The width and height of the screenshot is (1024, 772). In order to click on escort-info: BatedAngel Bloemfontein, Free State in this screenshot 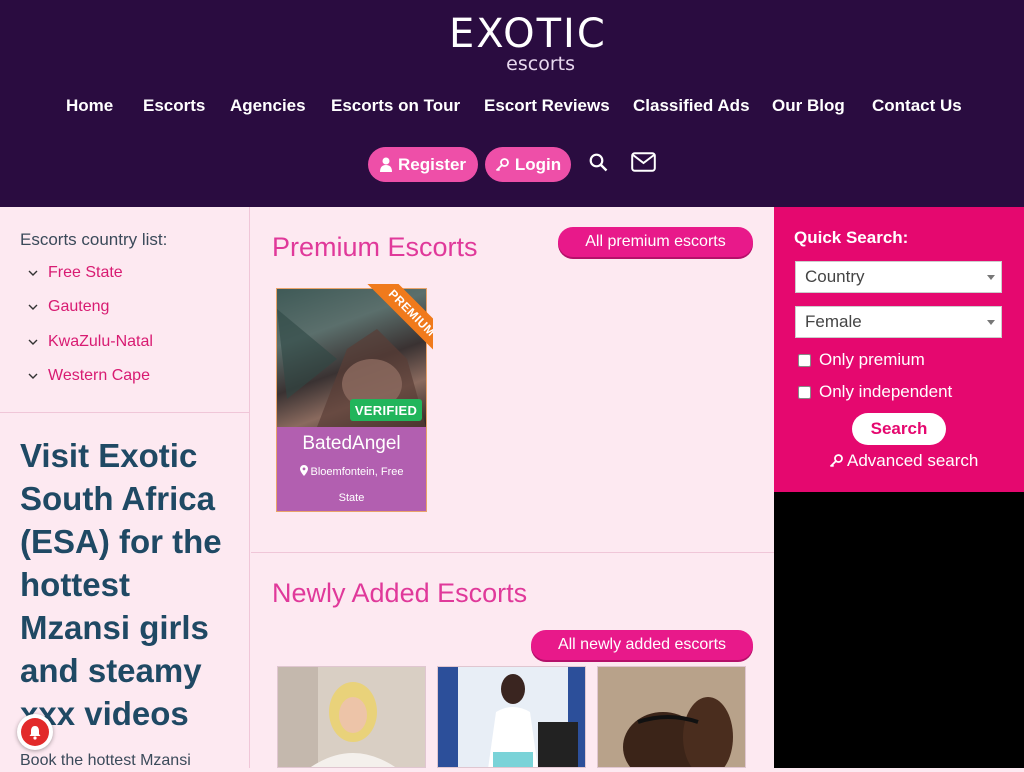, I will do `click(351, 469)`.